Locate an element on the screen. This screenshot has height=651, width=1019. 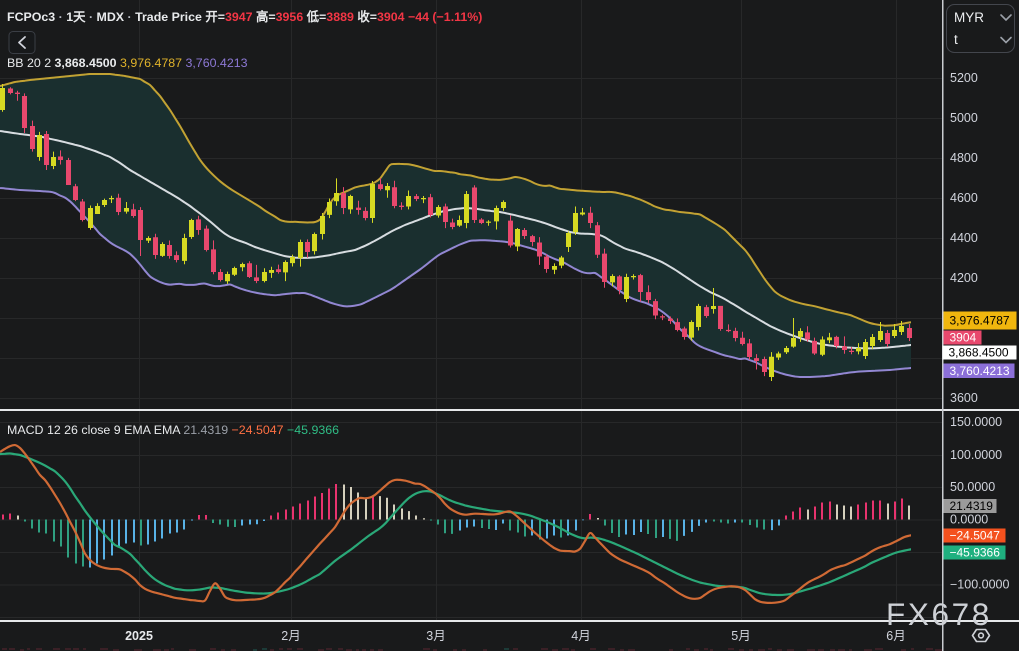
svg-text: −45.9366 is located at coordinates (975, 553).